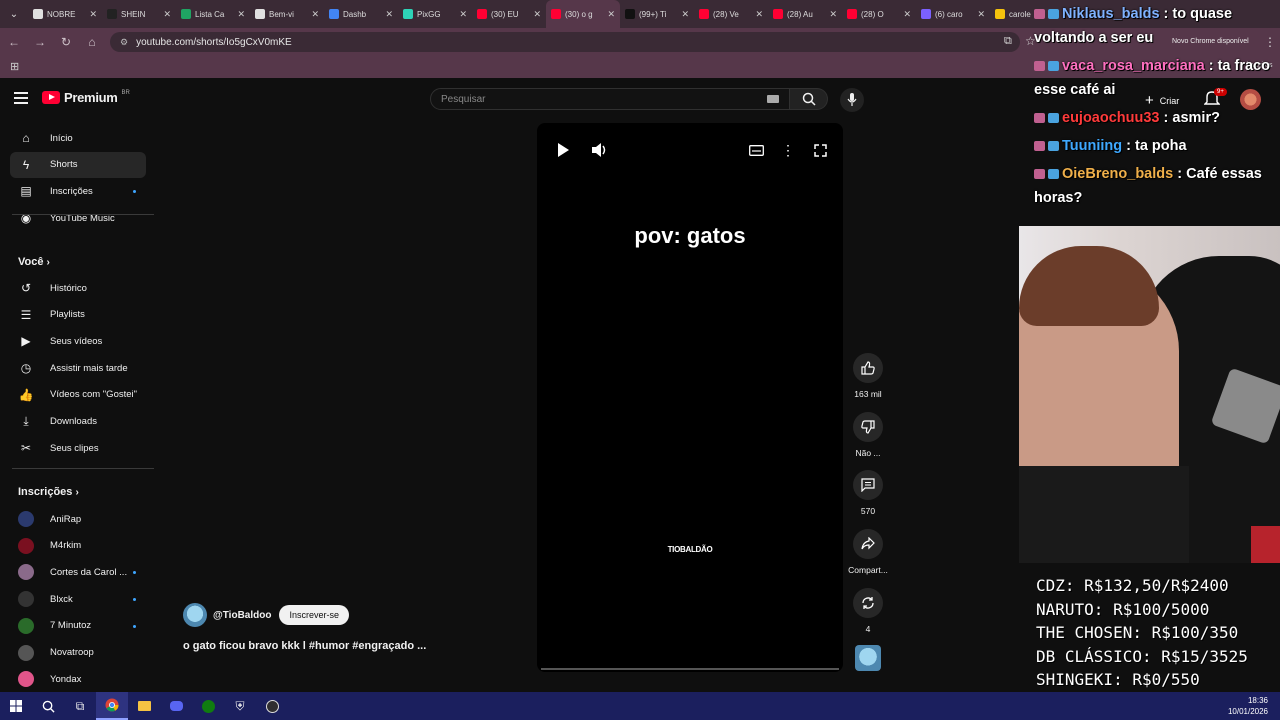 This screenshot has width=1280, height=720. I want to click on search-input: Pesquisar, so click(610, 99).